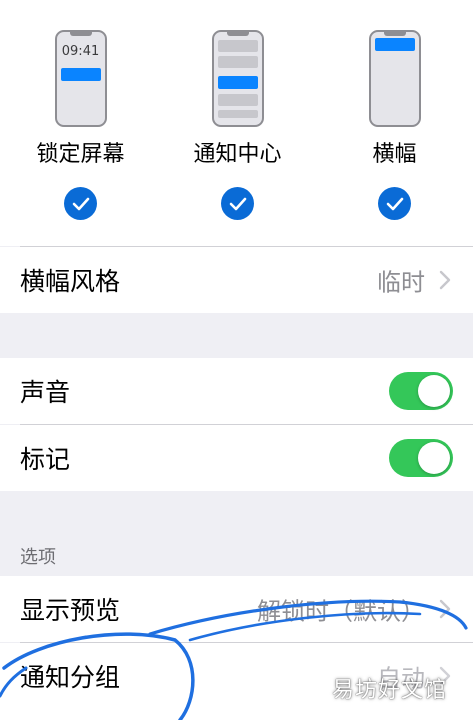 The image size is (473, 720). I want to click on alert-style-lock-screen: 09:41 锁定屏幕, so click(80, 123).